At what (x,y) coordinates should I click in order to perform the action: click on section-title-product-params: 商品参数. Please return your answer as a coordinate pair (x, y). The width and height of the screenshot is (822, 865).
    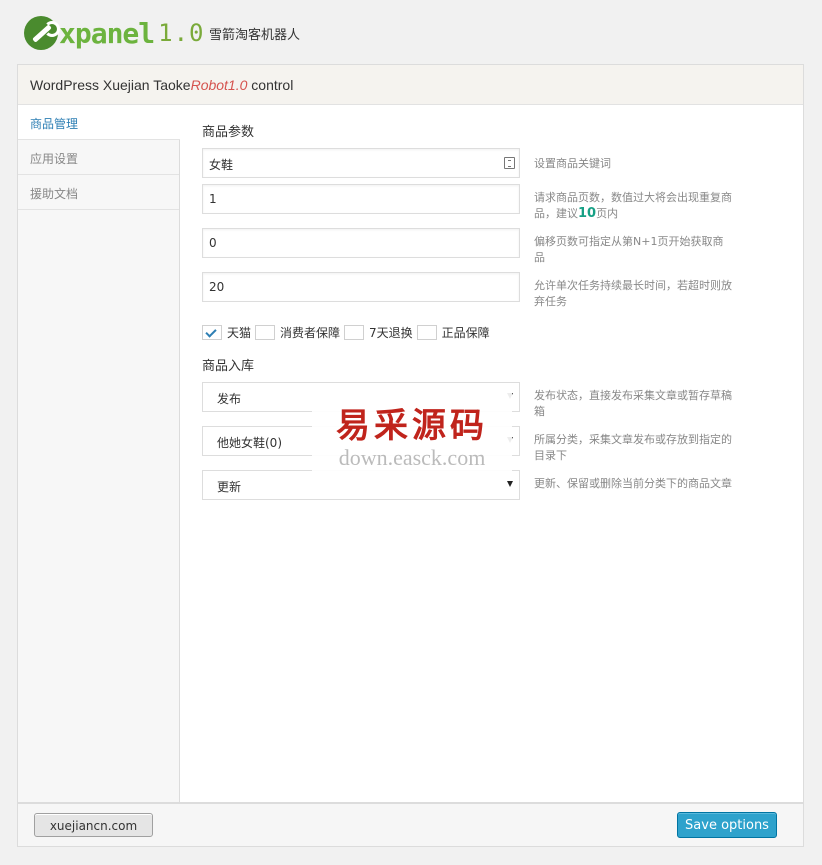
    Looking at the image, I should click on (228, 132).